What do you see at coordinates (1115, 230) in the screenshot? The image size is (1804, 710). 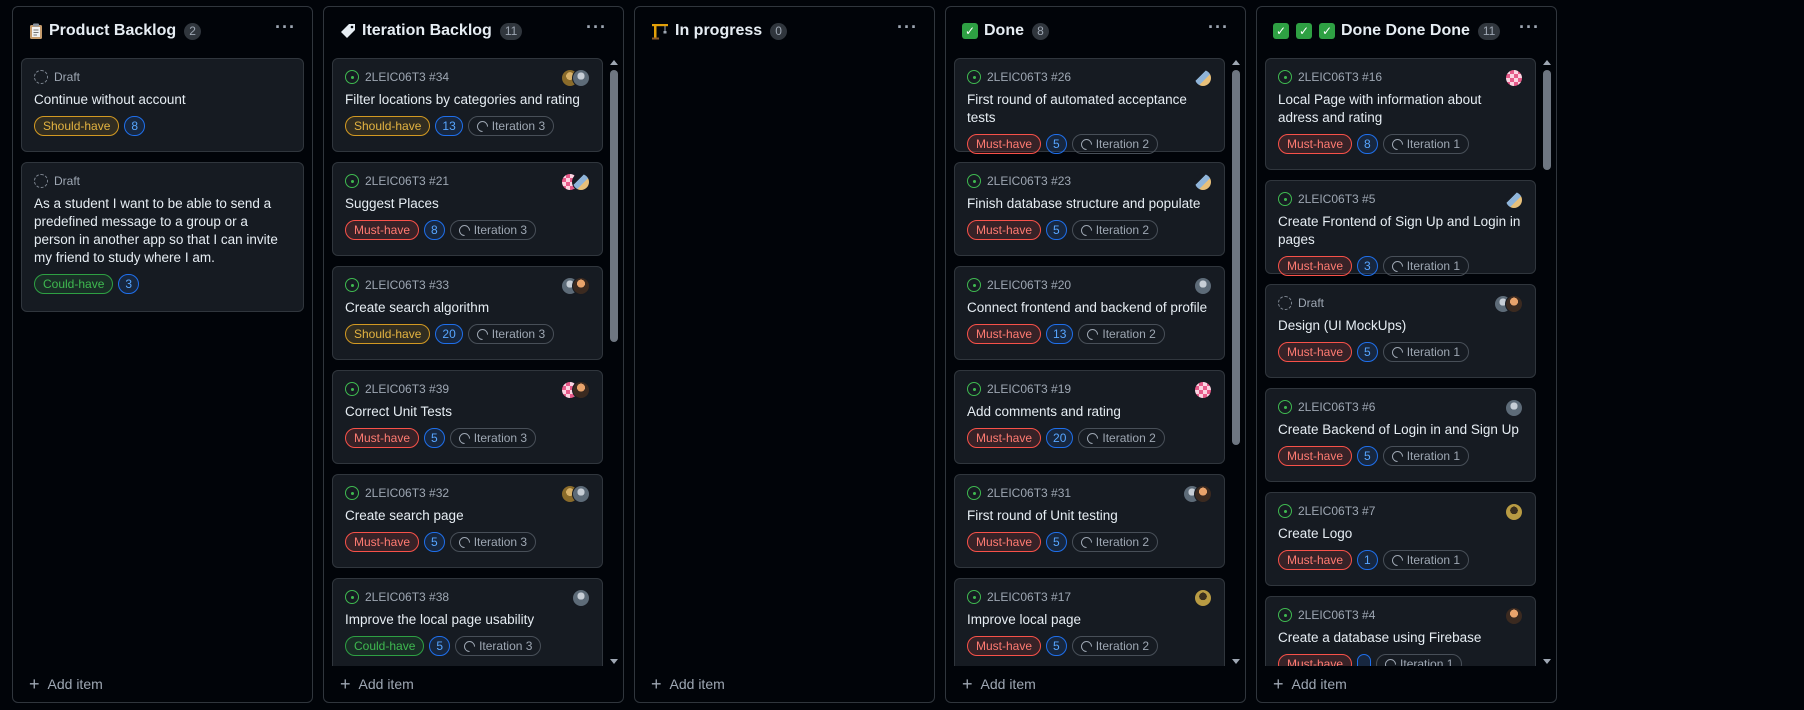 I see `iteration-field: Iteration 2` at bounding box center [1115, 230].